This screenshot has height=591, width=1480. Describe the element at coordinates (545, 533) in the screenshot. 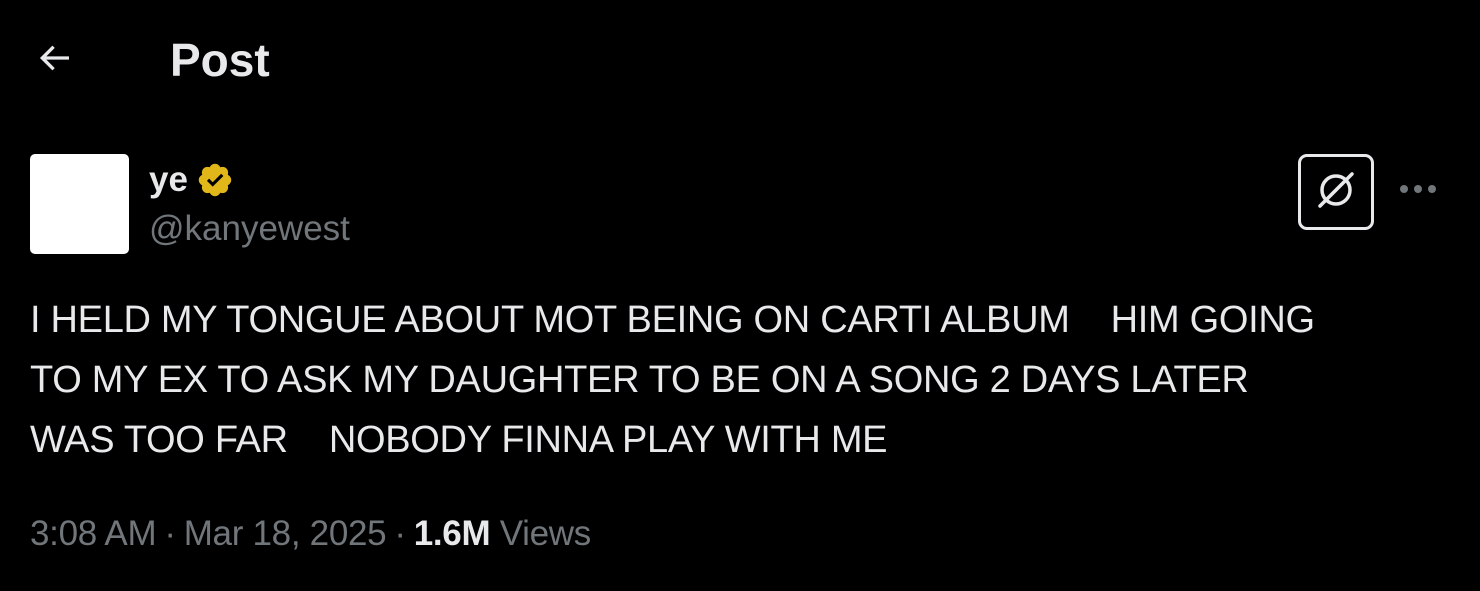

I see `views-label: Views` at that location.